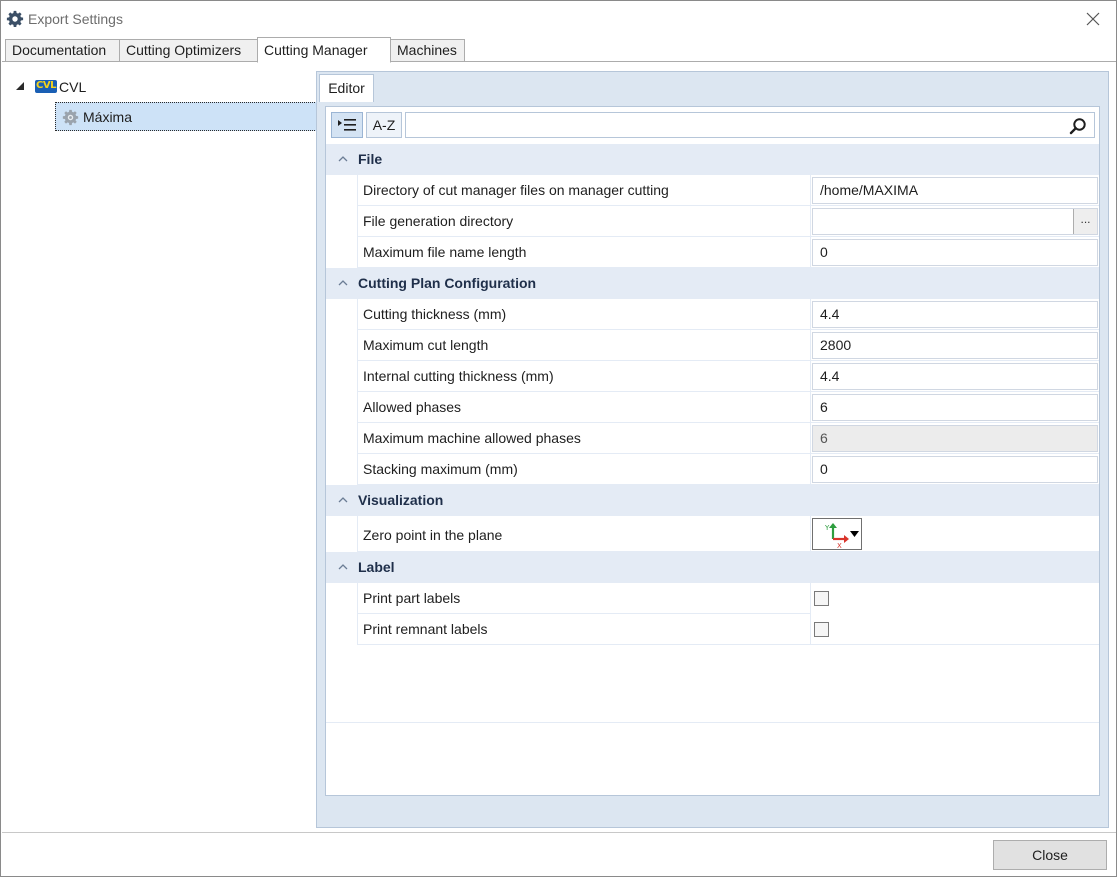 The width and height of the screenshot is (1117, 877). I want to click on category-label: File, so click(370, 159).